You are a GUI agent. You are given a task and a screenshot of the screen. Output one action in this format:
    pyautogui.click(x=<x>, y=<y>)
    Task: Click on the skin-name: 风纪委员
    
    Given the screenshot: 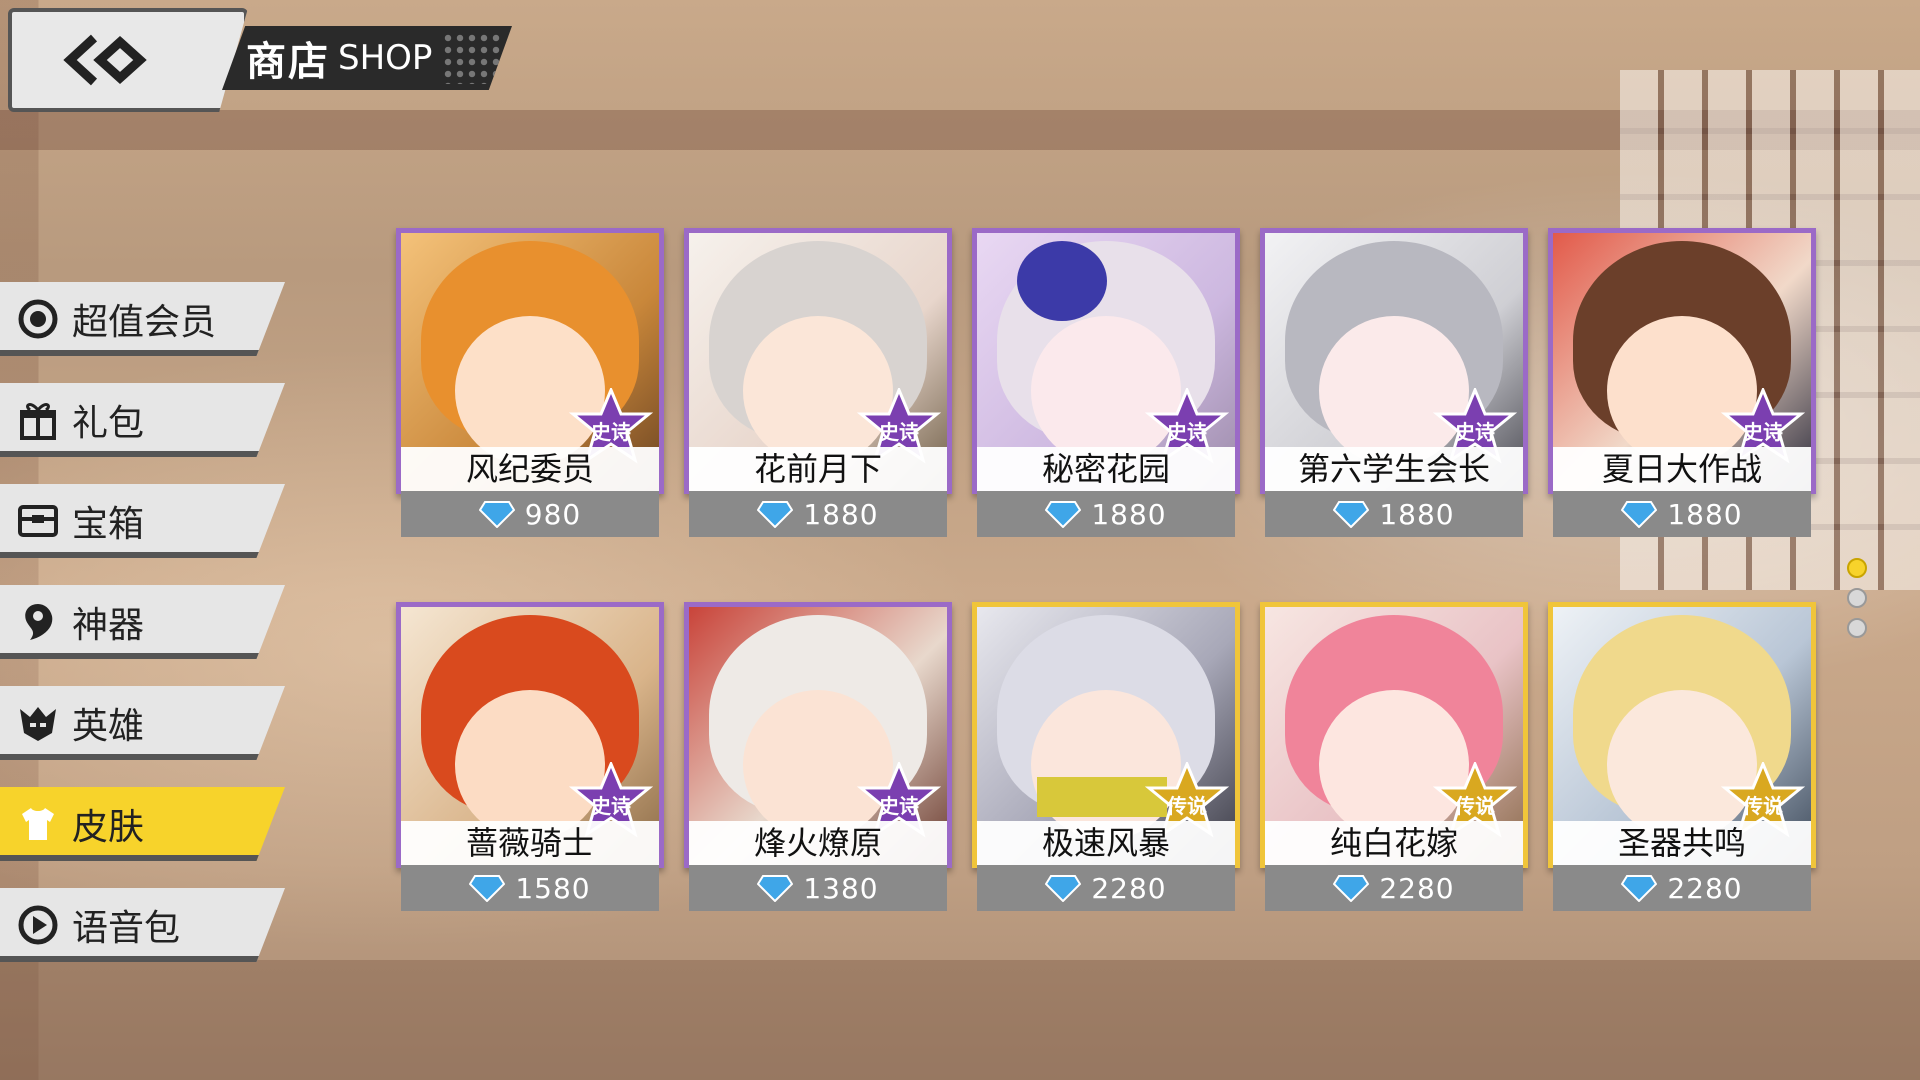 What is the action you would take?
    pyautogui.click(x=530, y=469)
    